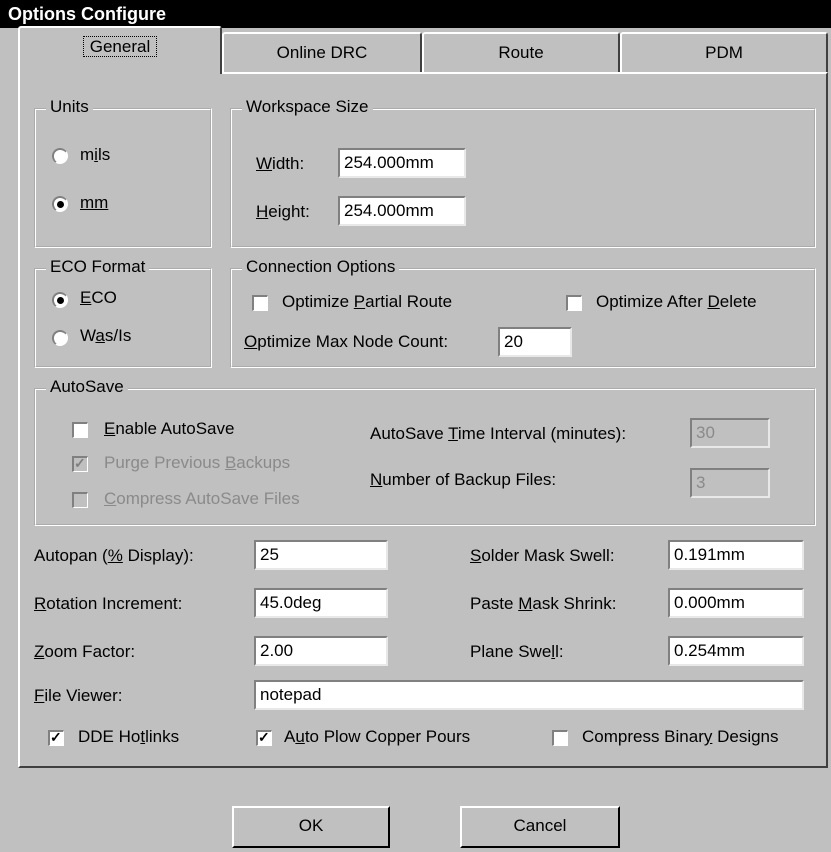  Describe the element at coordinates (120, 46) in the screenshot. I see `tab-general-label: General` at that location.